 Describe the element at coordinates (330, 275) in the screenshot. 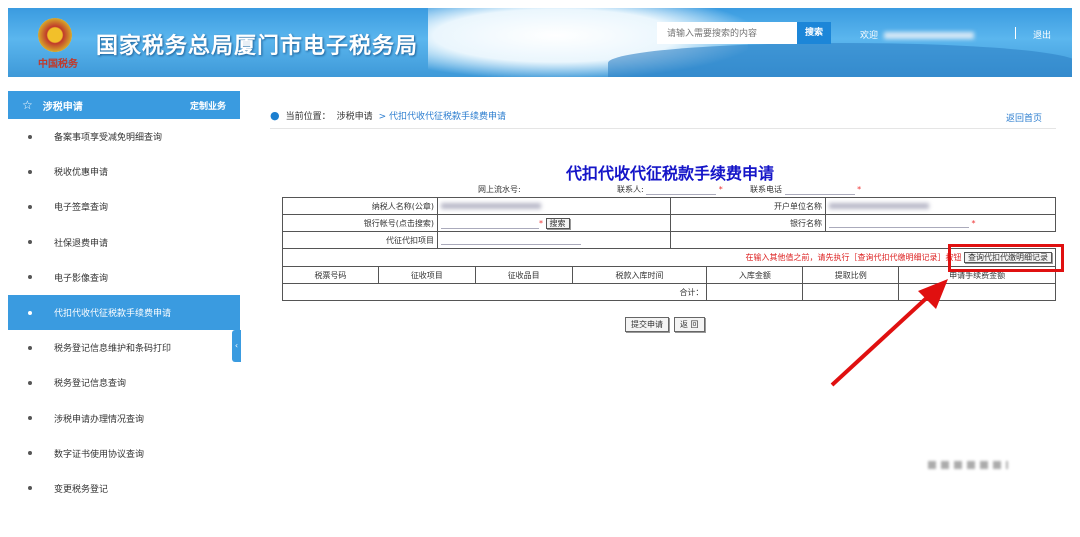

I see `column-header: 税票号码` at that location.